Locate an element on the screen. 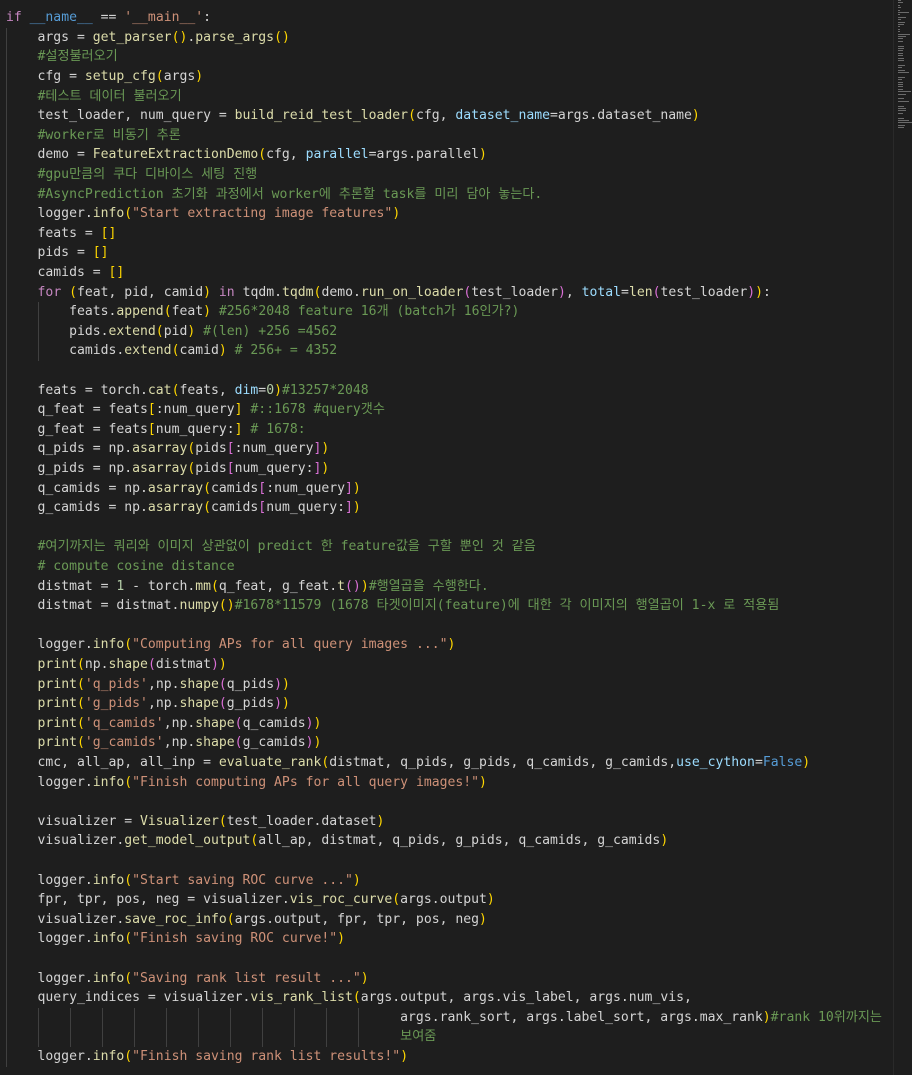 This screenshot has width=912, height=1075. code-line: q_pids = np.asarray(pids[:num_query]) is located at coordinates (168, 449).